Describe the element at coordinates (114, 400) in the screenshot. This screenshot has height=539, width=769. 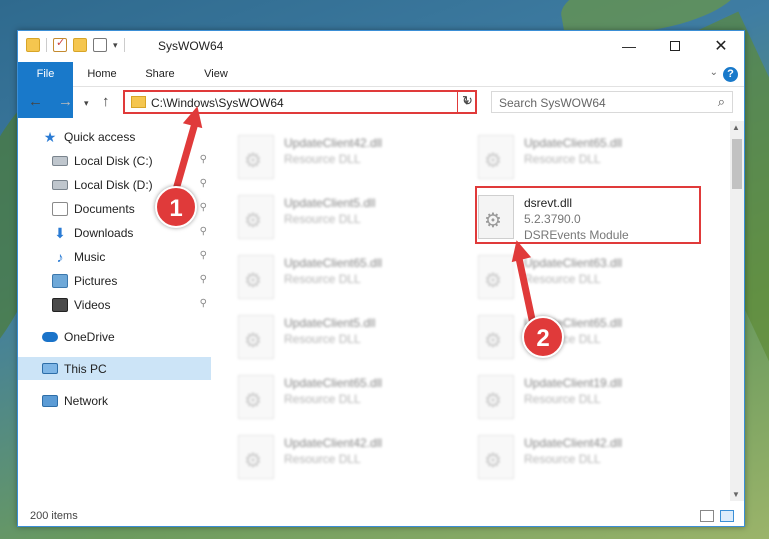
I see `sidebar-item-network: Network` at that location.